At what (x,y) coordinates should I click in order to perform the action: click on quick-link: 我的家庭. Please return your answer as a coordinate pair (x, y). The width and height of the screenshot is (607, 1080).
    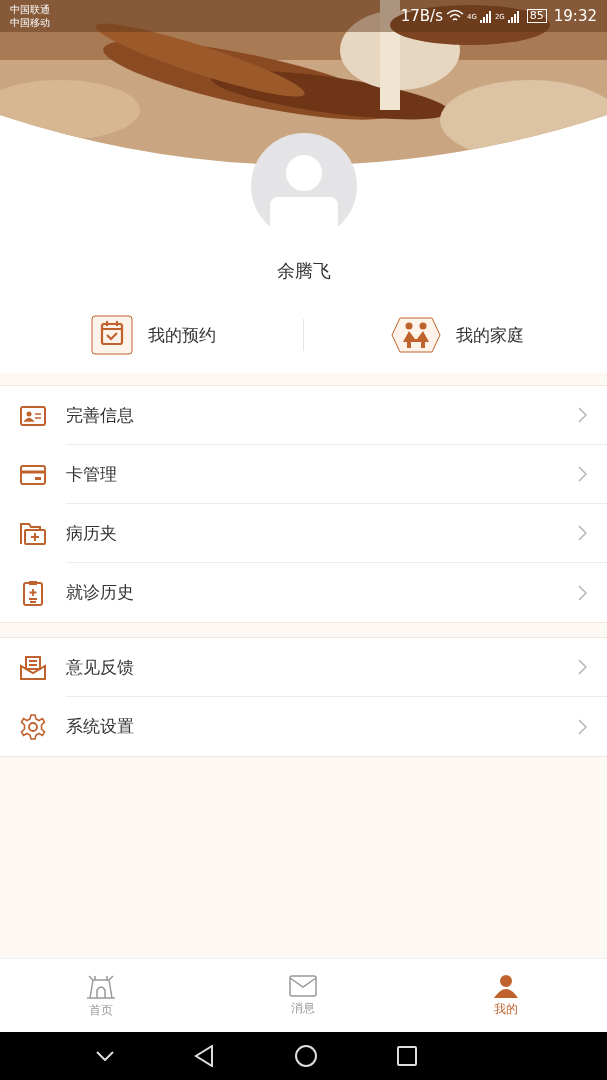
    Looking at the image, I should click on (455, 335).